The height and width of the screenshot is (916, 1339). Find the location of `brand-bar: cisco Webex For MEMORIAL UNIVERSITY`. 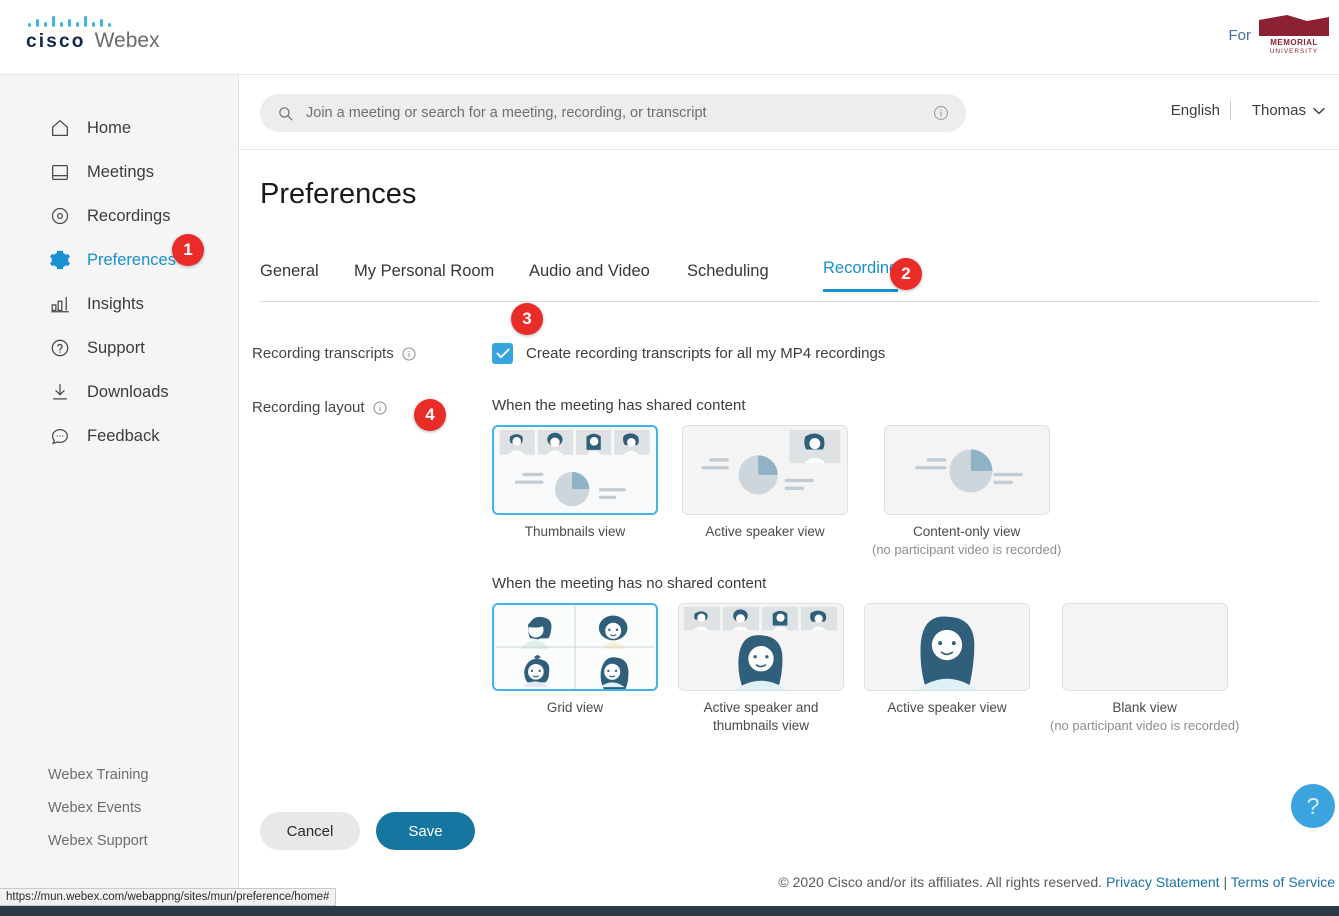

brand-bar: cisco Webex For MEMORIAL UNIVERSITY is located at coordinates (669, 37).